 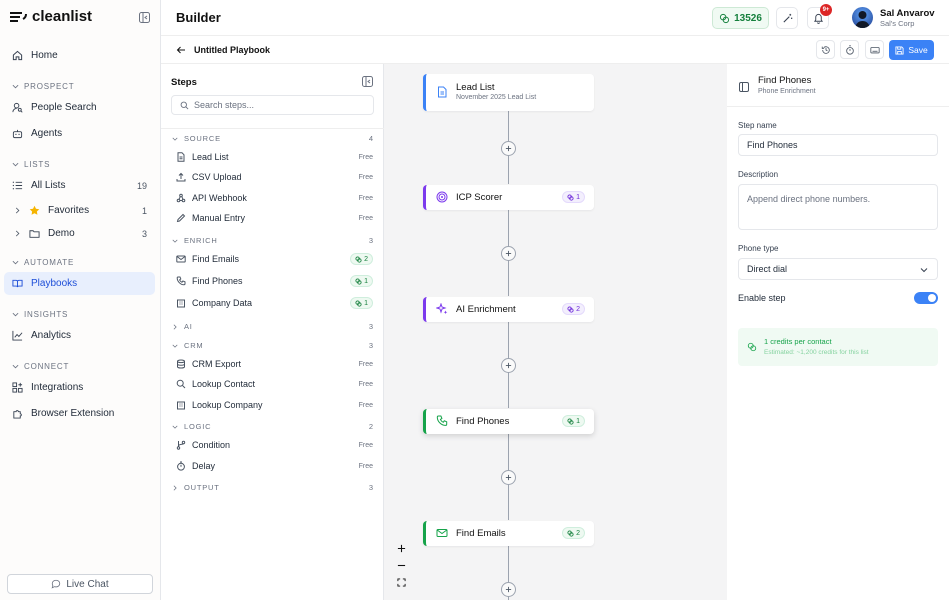 I want to click on save-icon, so click(x=899, y=50).